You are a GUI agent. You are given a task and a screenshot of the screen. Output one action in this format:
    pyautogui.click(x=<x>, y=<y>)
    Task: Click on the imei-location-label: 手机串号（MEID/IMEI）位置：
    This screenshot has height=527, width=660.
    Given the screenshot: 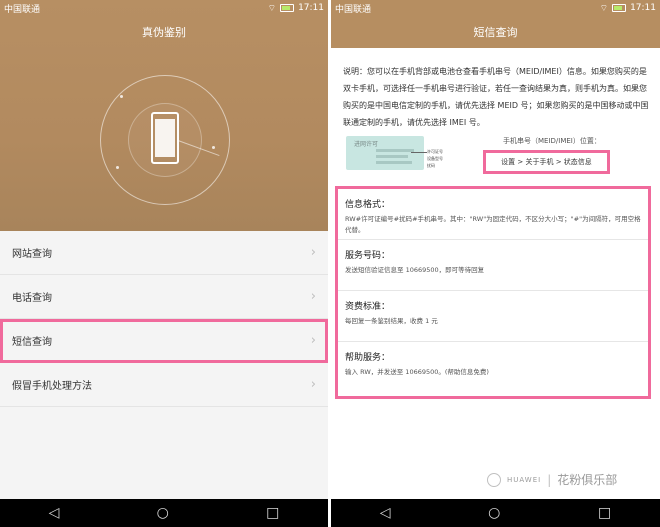 What is the action you would take?
    pyautogui.click(x=552, y=141)
    